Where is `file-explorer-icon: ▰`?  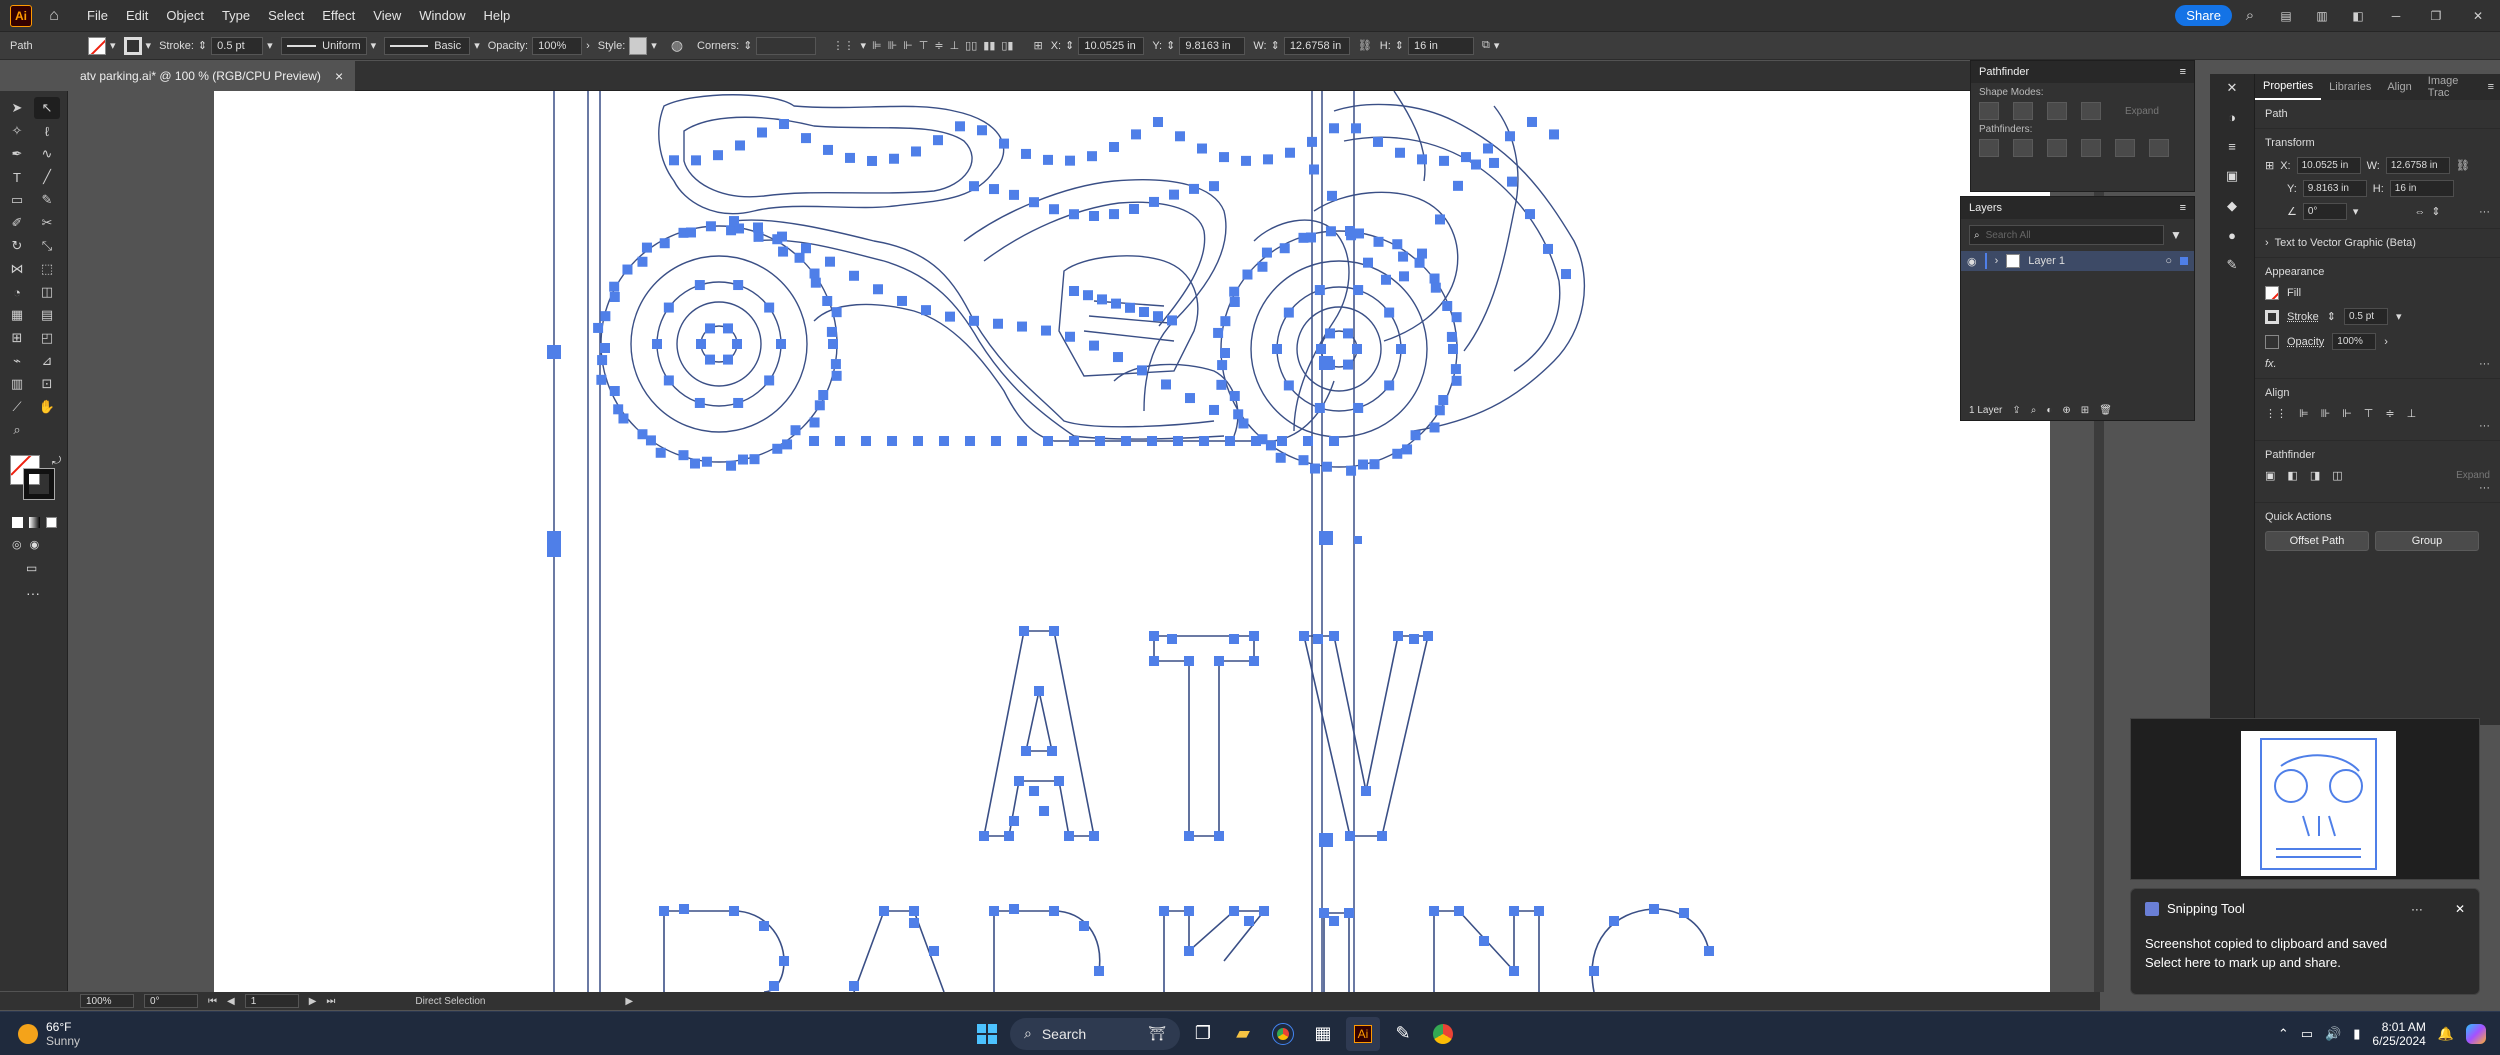 file-explorer-icon: ▰ is located at coordinates (1243, 1034).